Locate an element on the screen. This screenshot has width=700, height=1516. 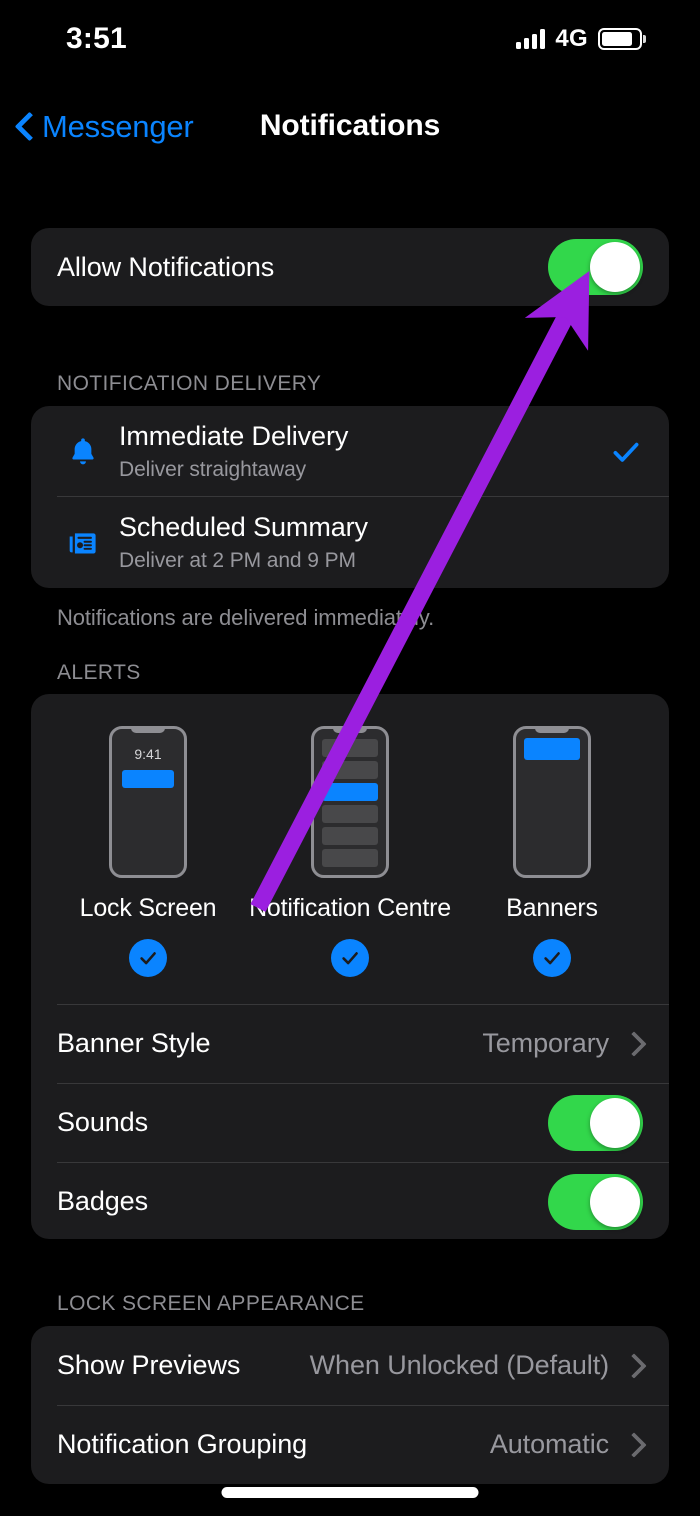
sounds-label: Sounds is located at coordinates (102, 1122).